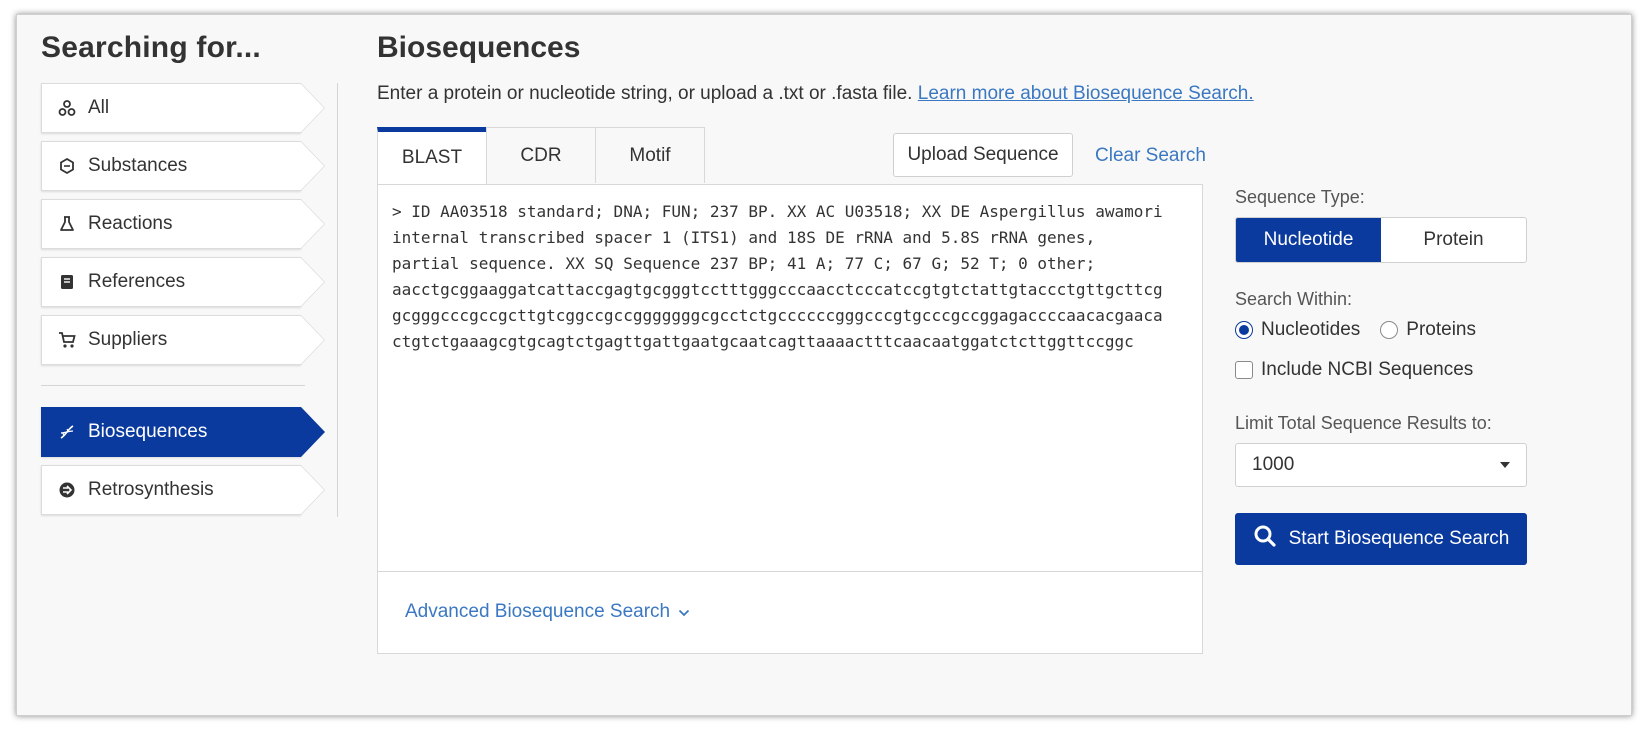  I want to click on retro-arrow-icon, so click(67, 490).